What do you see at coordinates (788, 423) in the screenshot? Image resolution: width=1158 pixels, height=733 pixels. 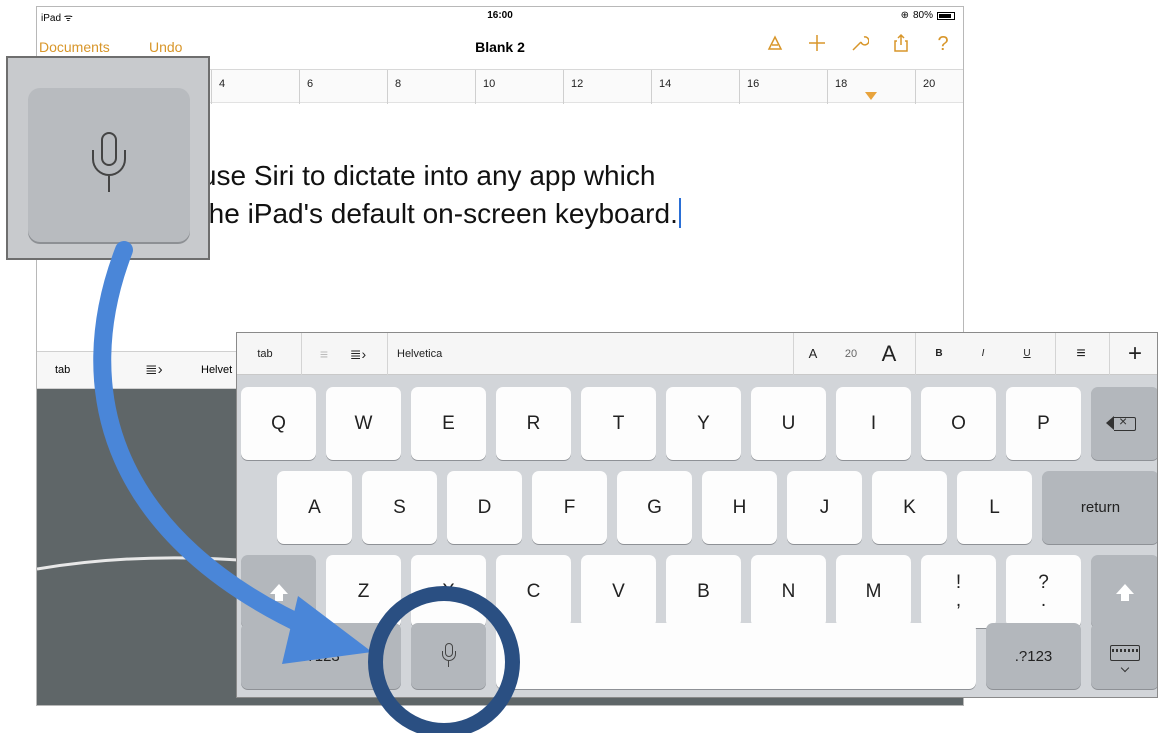 I see `key-u: U` at bounding box center [788, 423].